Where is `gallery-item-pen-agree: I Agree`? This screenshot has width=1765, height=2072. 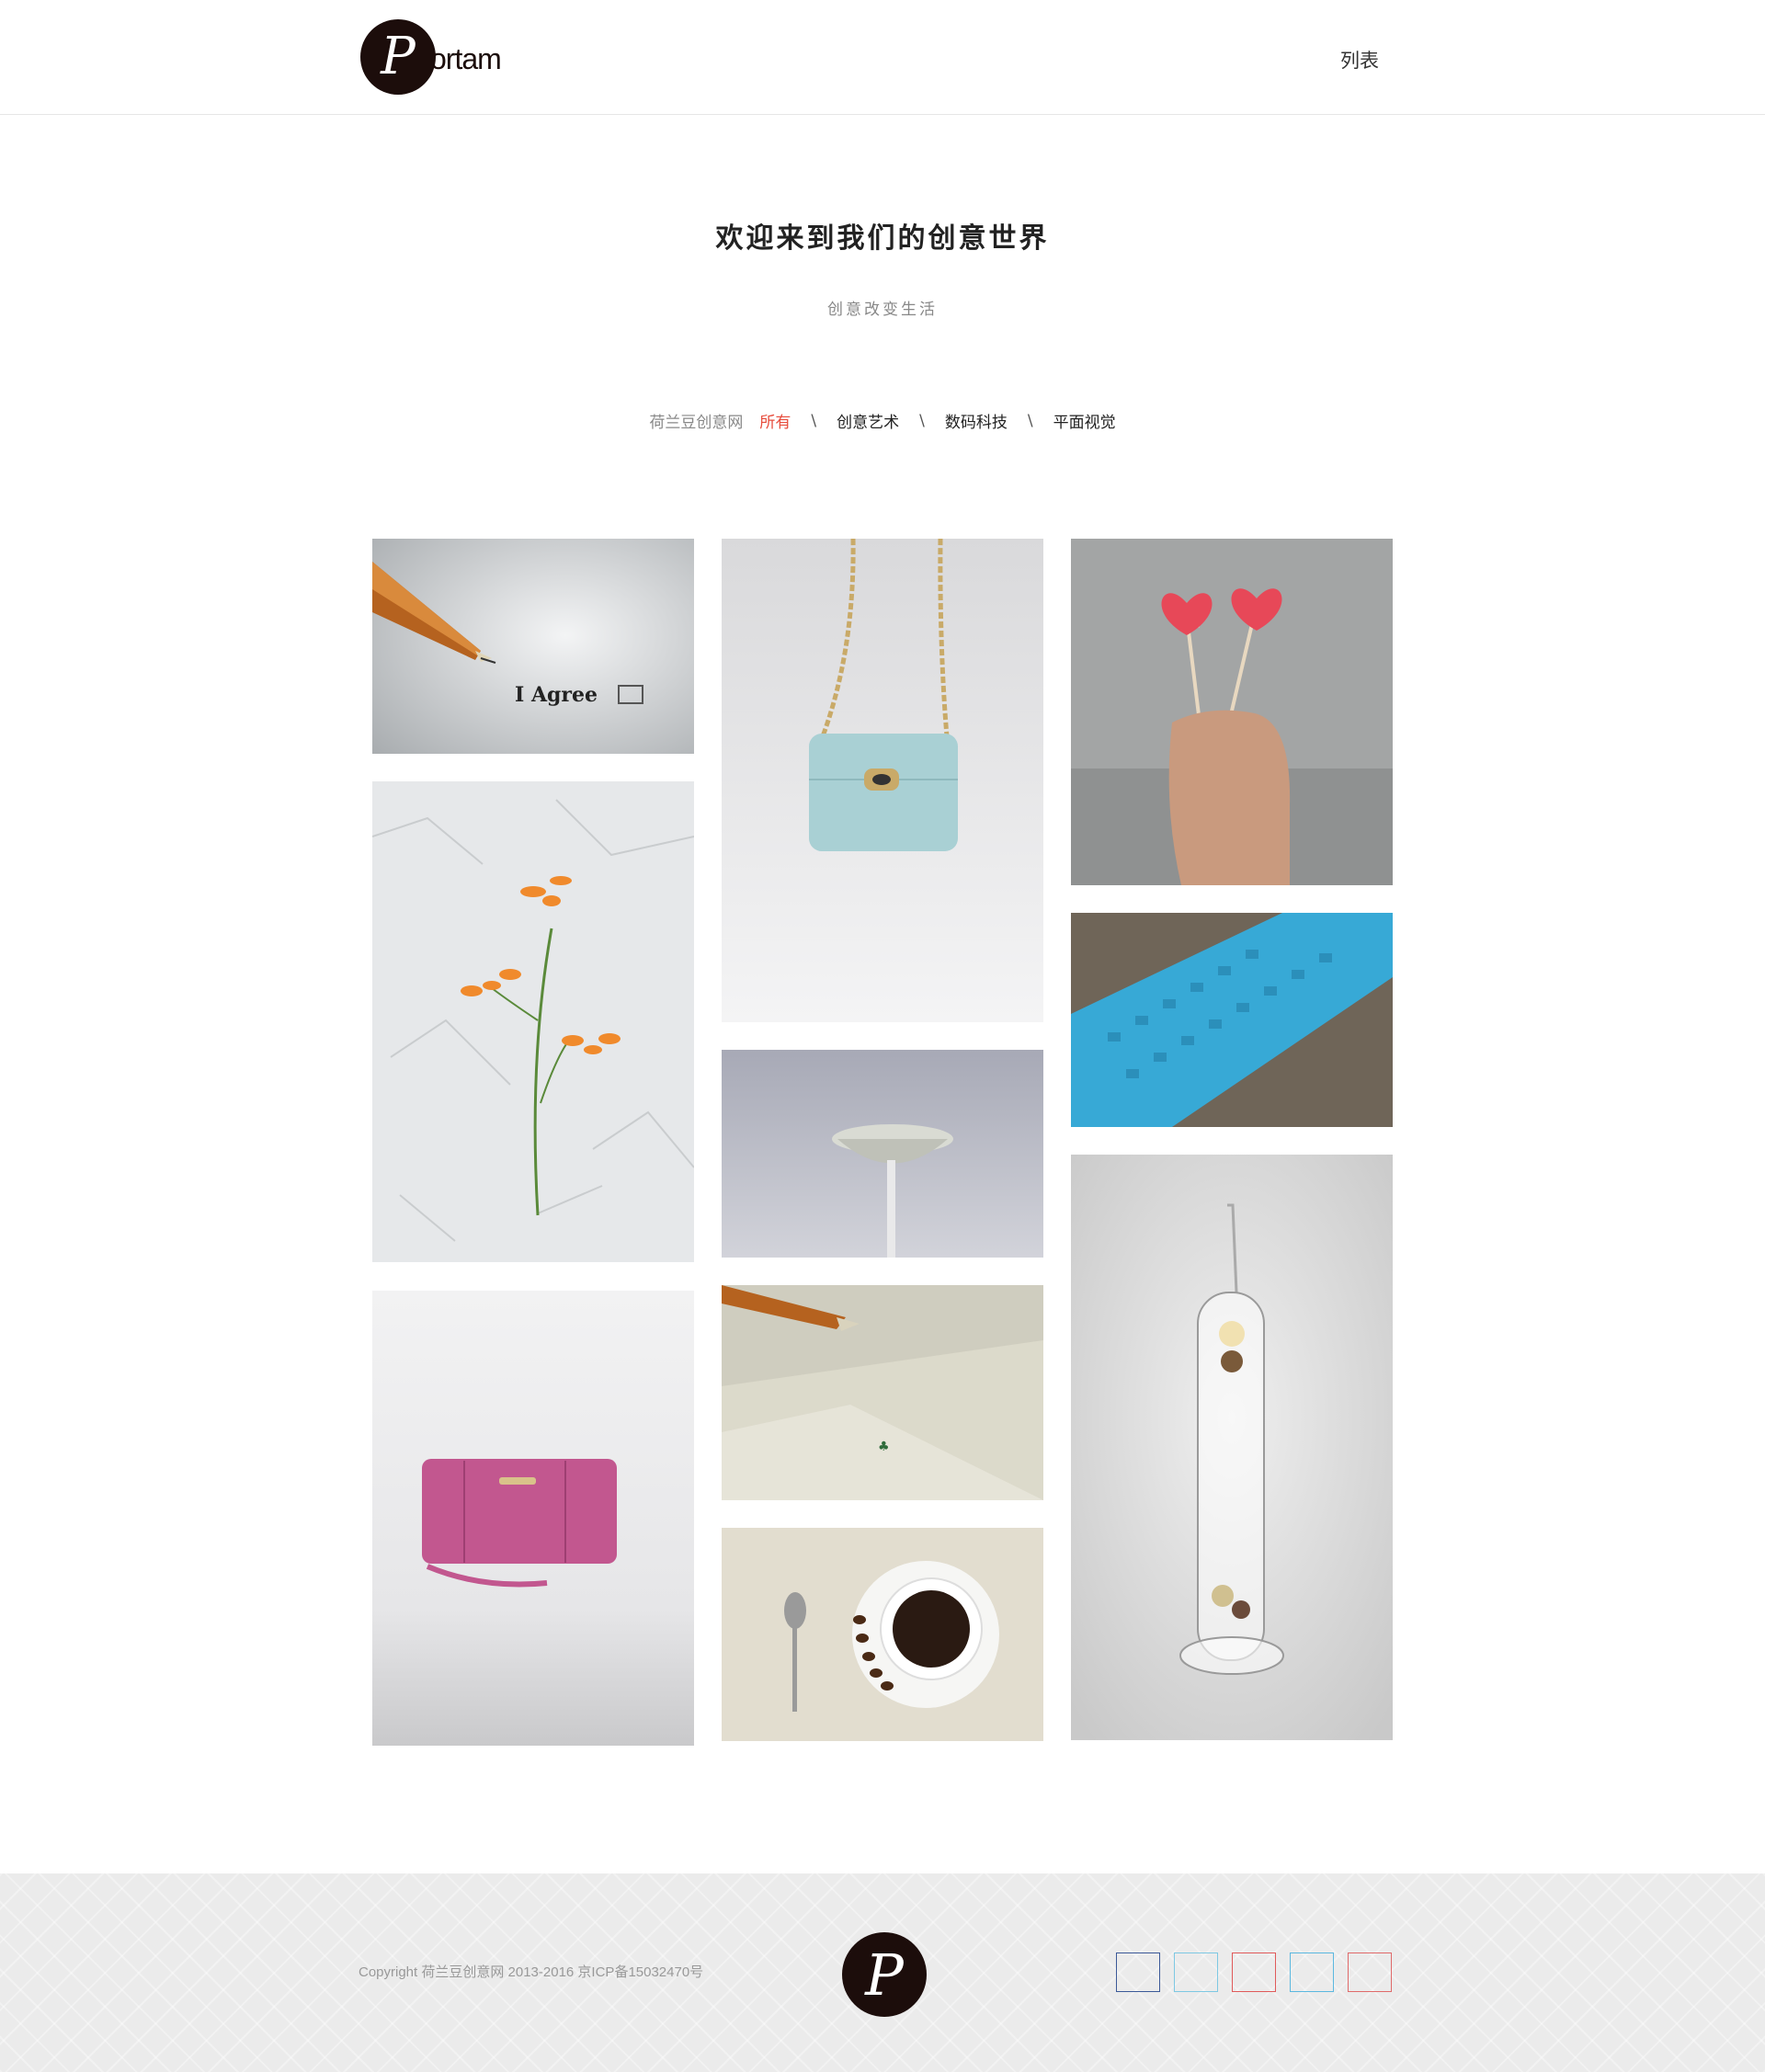 gallery-item-pen-agree: I Agree is located at coordinates (533, 646).